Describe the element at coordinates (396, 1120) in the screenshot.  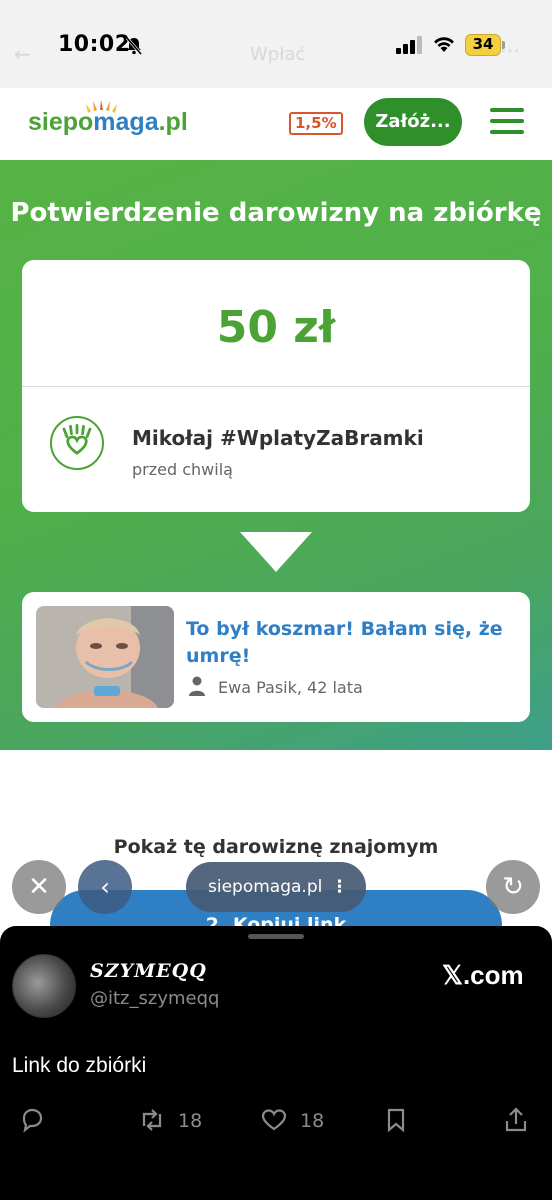
I see `bookmark-icon` at that location.